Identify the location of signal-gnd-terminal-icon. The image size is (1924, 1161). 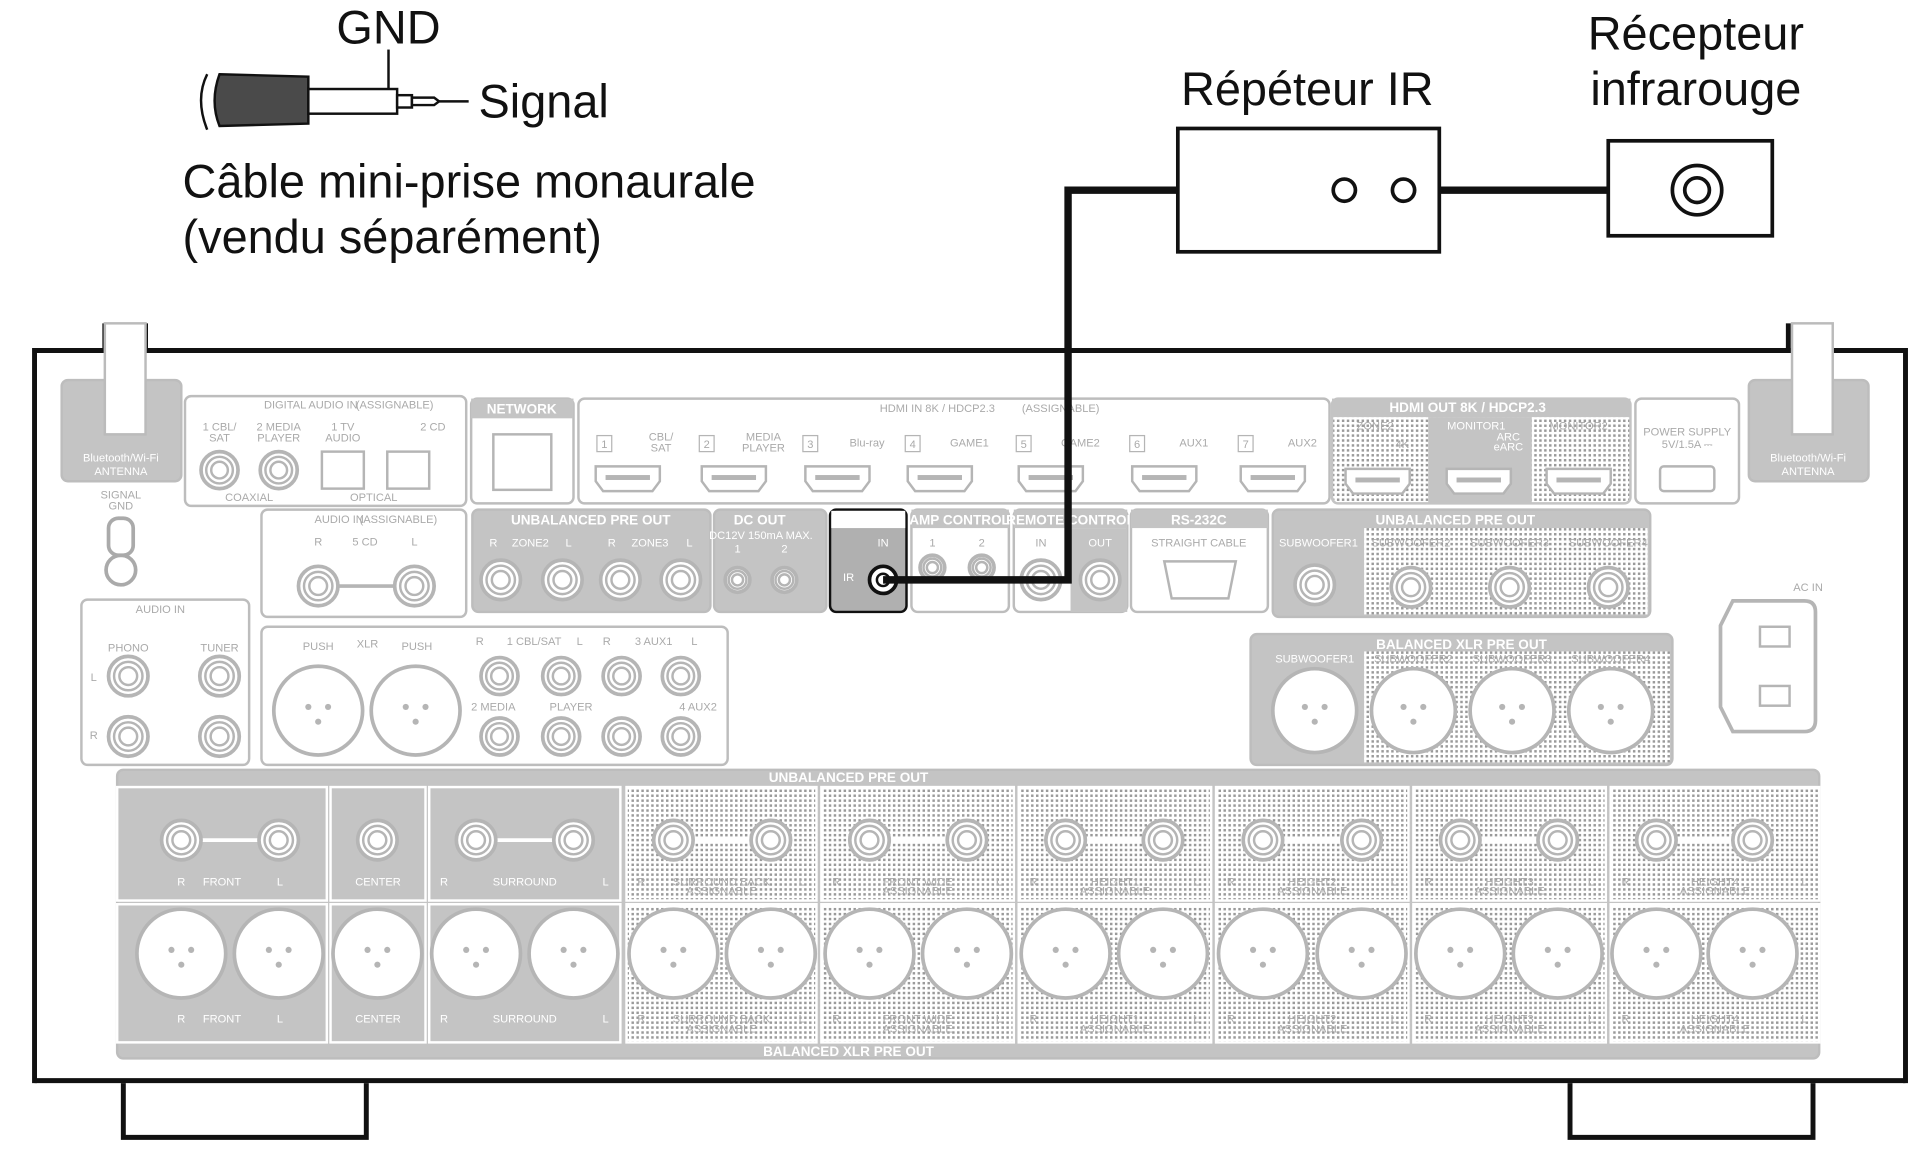
(121, 570).